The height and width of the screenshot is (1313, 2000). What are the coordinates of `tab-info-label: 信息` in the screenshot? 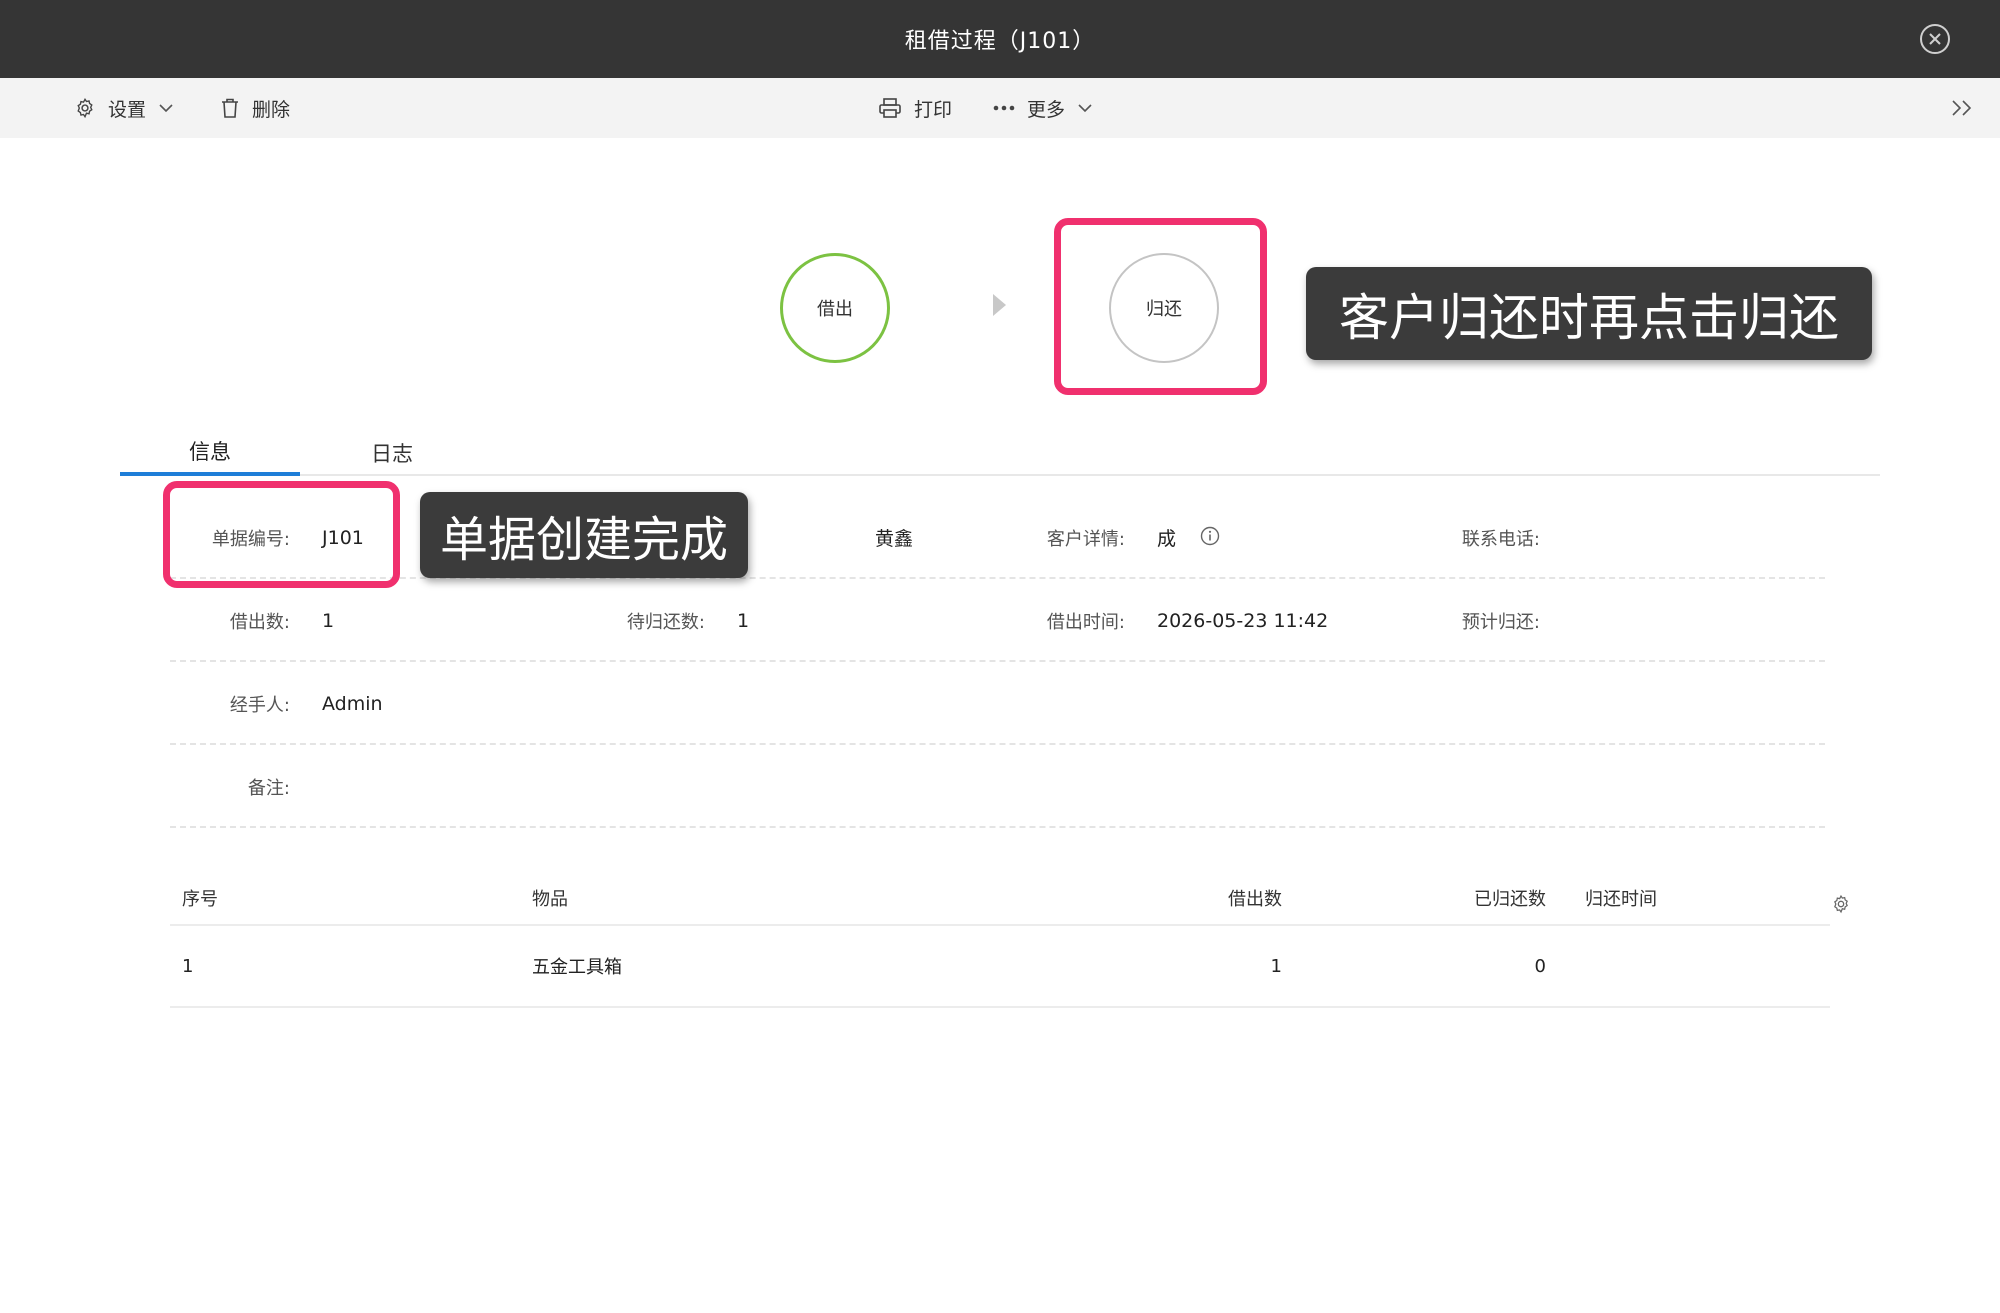 It's located at (210, 452).